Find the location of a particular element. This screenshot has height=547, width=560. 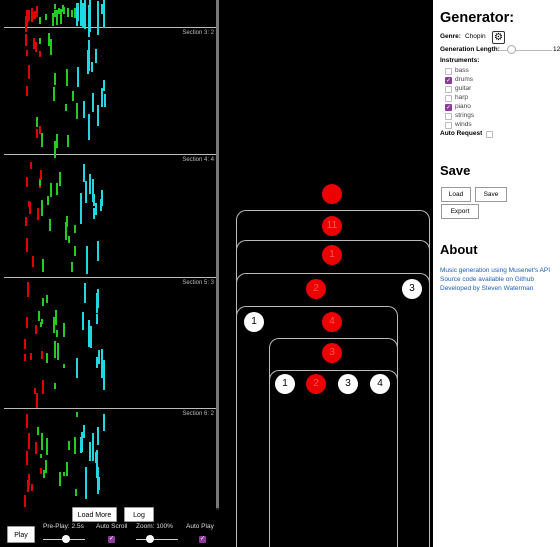

auto-scroll-checkbox: ✓ is located at coordinates (111, 539).